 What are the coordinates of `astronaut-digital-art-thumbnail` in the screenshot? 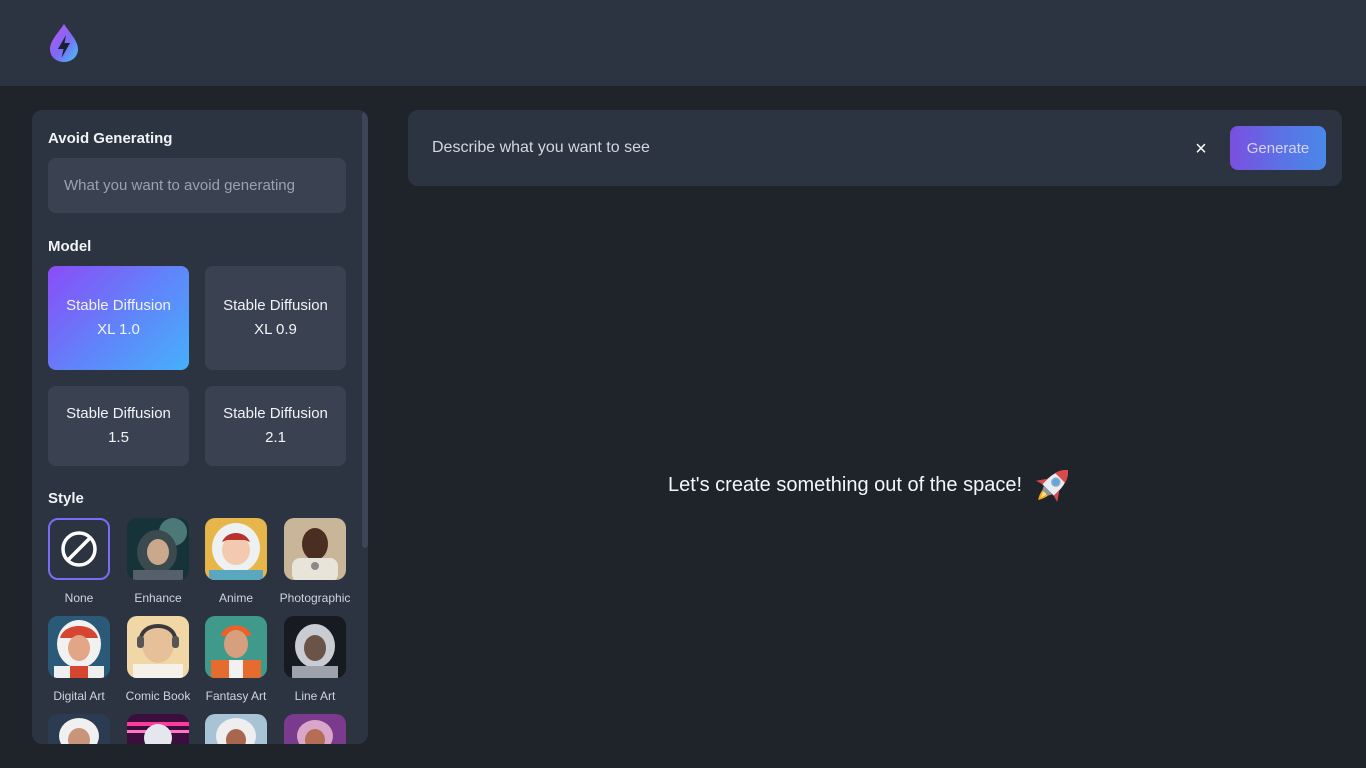 It's located at (79, 647).